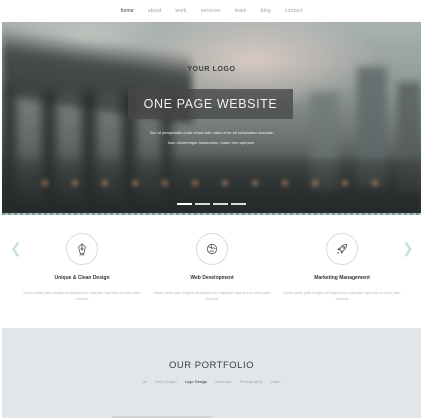 Image resolution: width=423 pixels, height=418 pixels. I want to click on hero-divider, so click(211, 214).